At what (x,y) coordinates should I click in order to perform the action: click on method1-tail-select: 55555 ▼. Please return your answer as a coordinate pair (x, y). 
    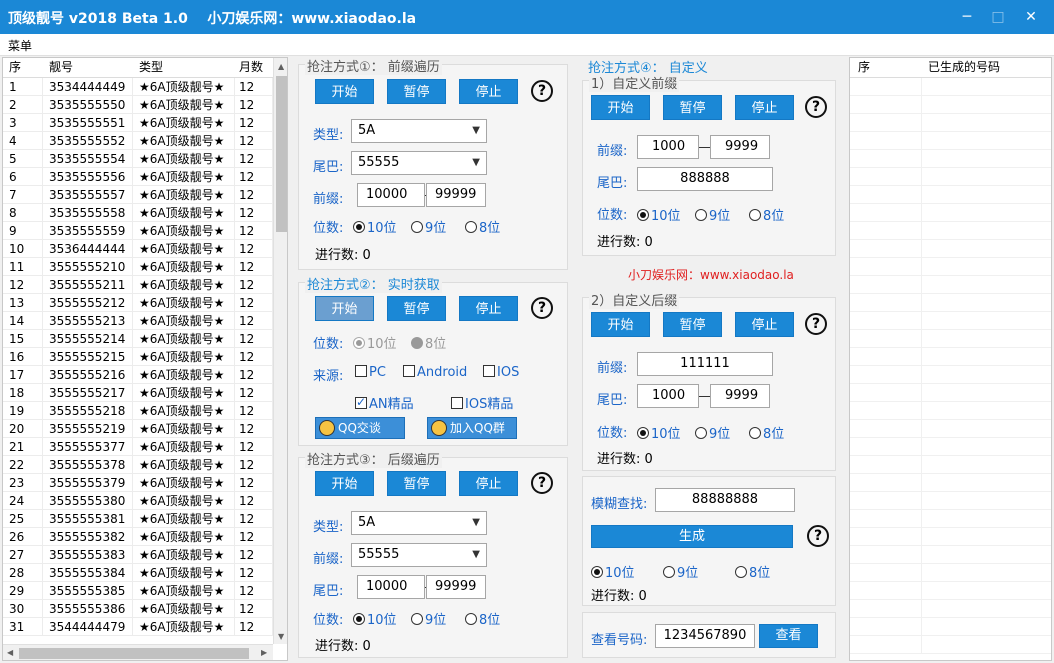
    Looking at the image, I should click on (419, 163).